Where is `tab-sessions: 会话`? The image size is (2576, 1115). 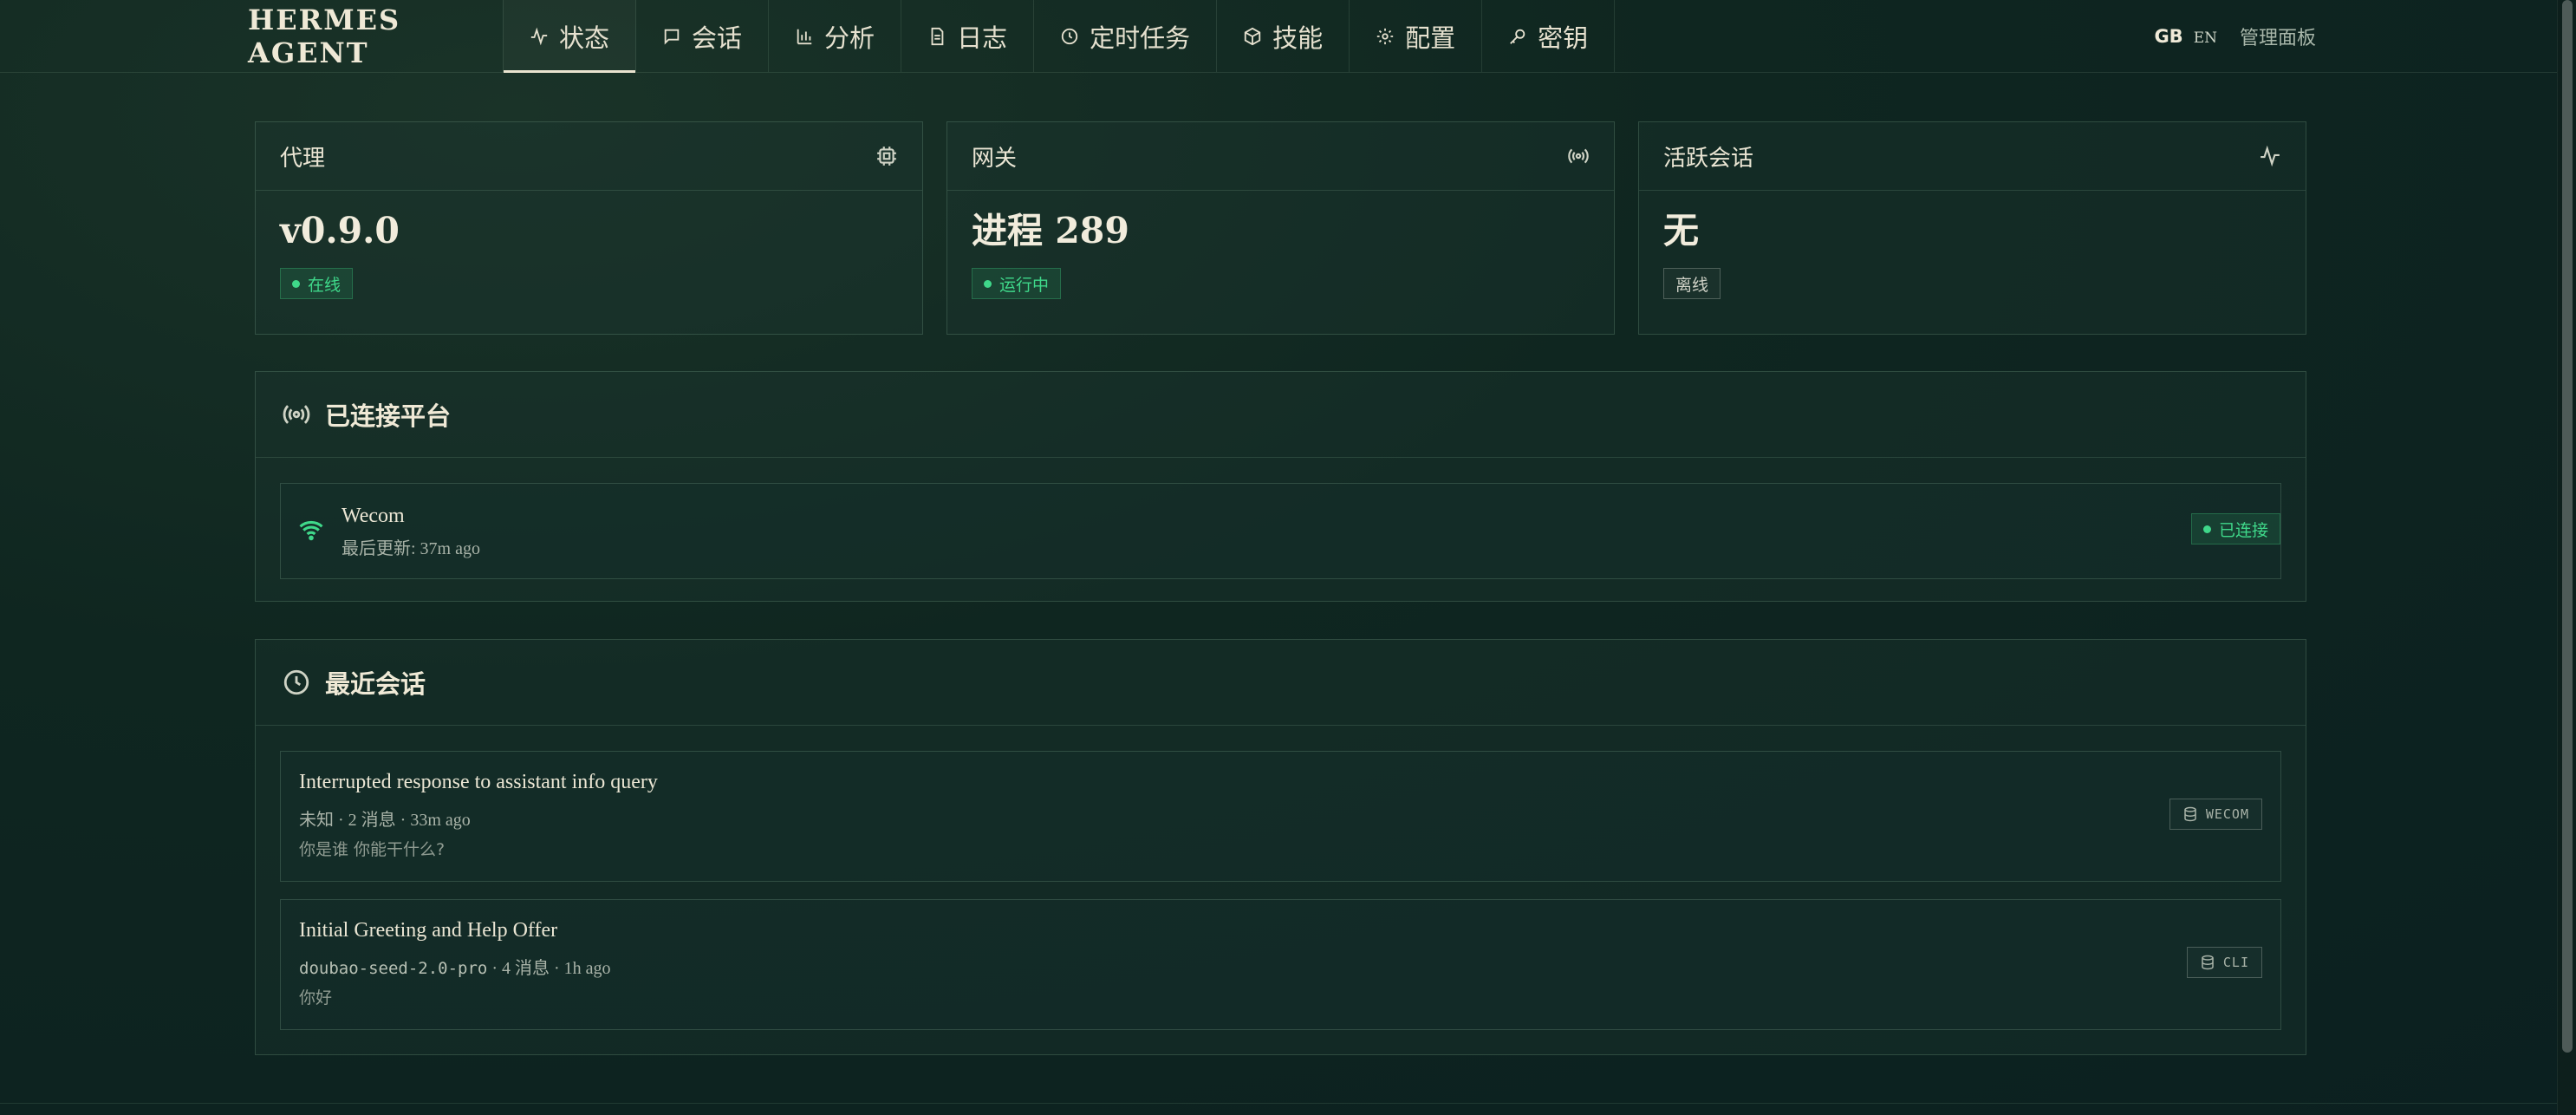
tab-sessions: 会话 is located at coordinates (703, 36).